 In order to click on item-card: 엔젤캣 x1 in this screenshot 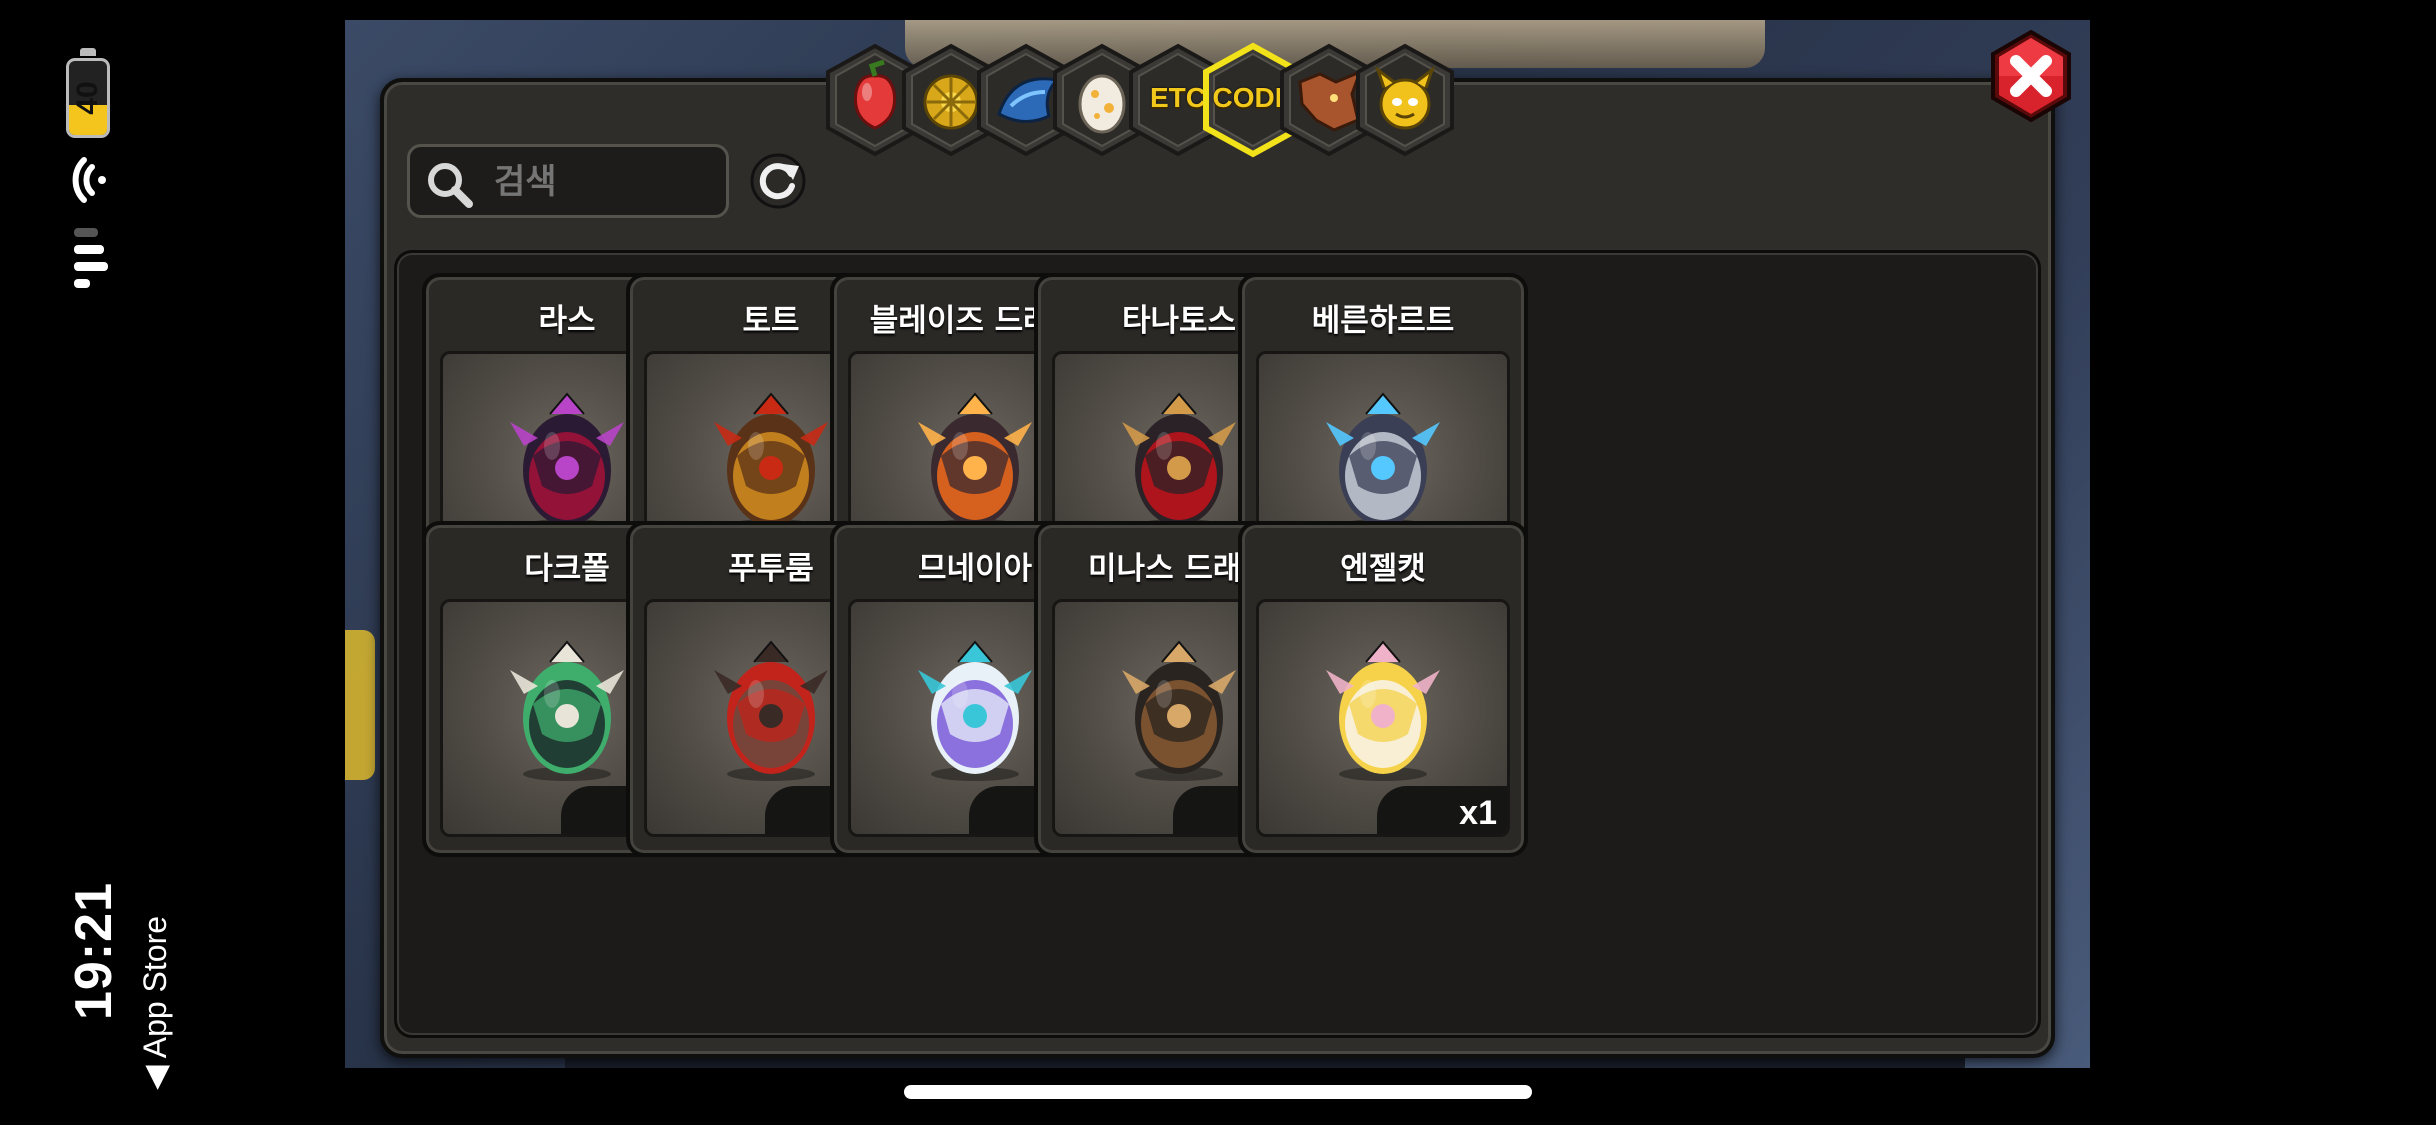, I will do `click(1383, 689)`.